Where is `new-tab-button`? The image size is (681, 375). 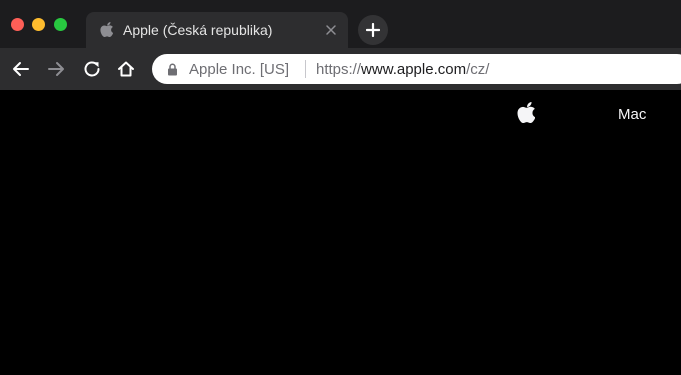 new-tab-button is located at coordinates (373, 30).